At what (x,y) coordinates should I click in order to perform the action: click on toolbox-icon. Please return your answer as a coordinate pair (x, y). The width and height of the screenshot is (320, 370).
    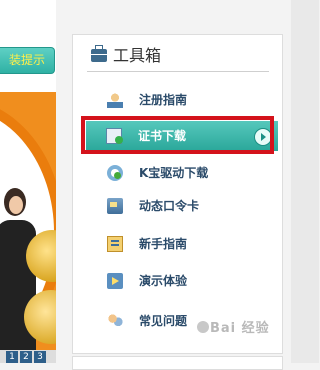
    Looking at the image, I should click on (99, 53).